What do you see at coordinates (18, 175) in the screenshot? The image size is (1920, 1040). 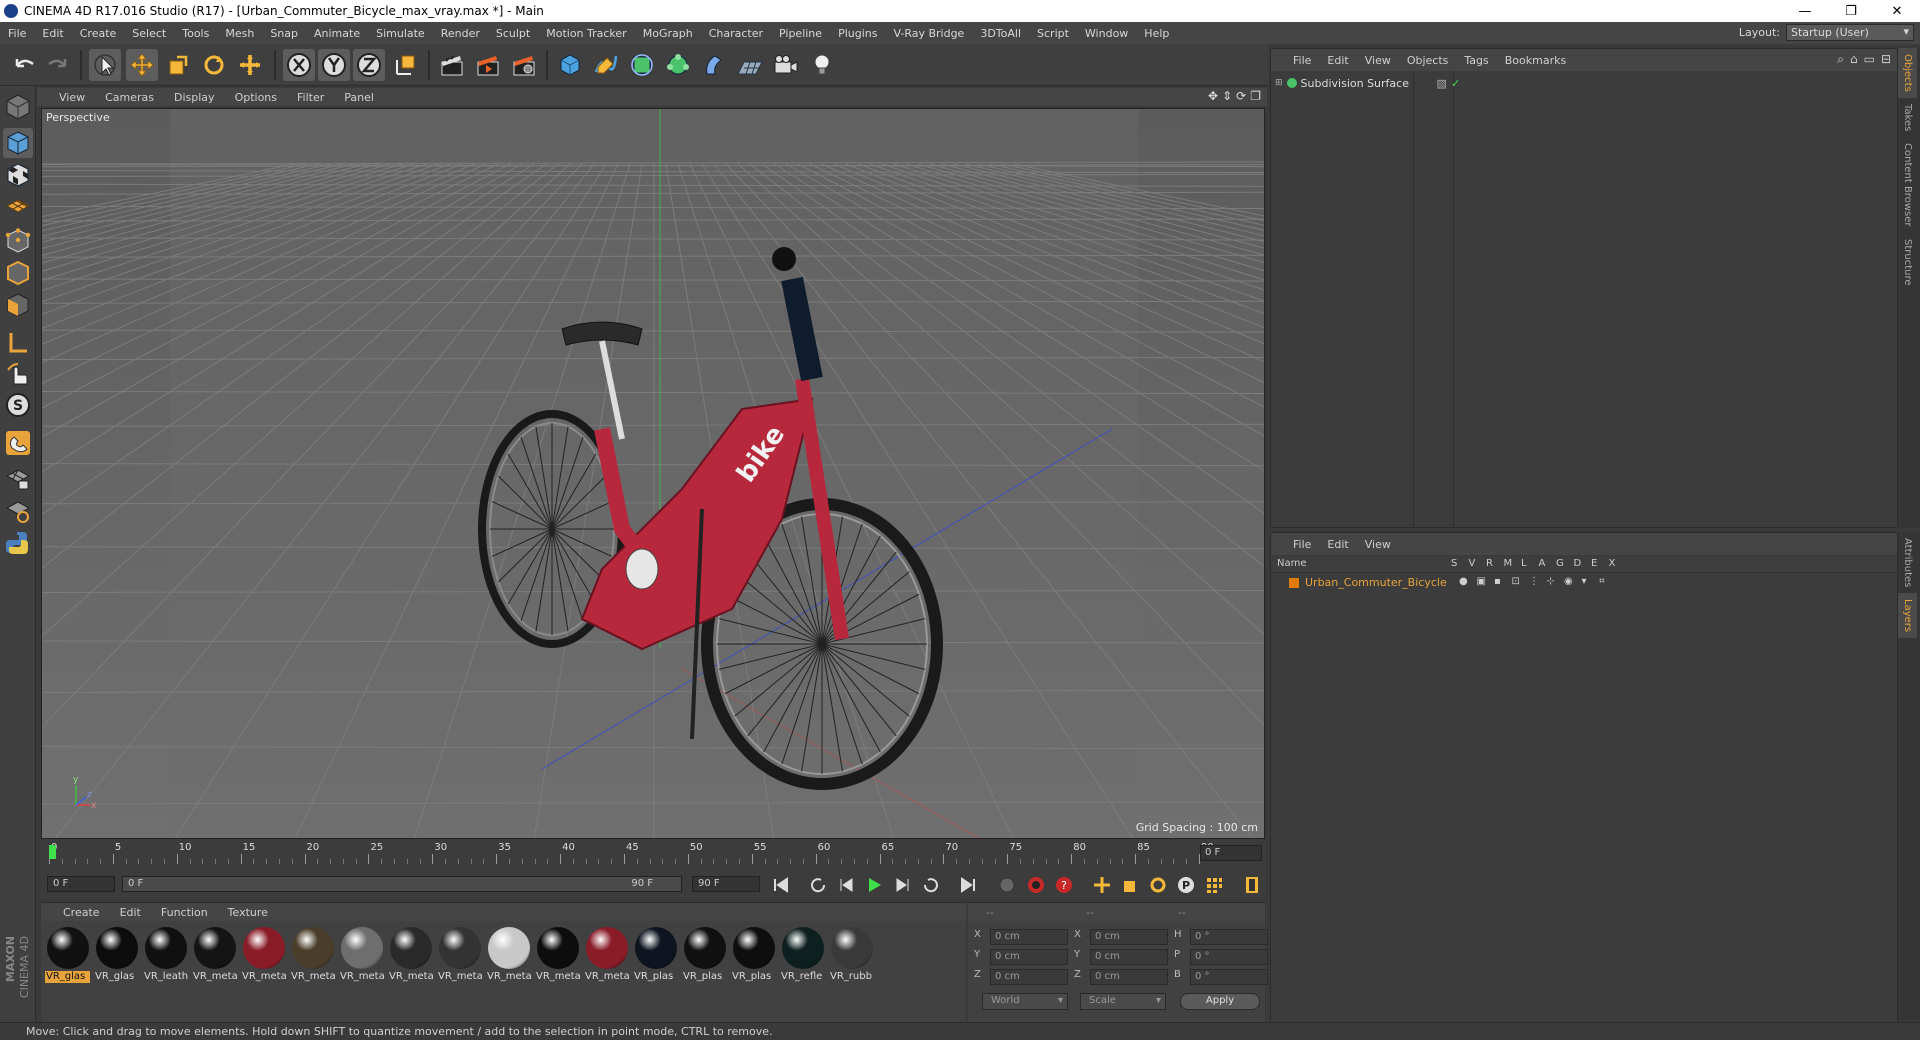 I see `texture-mode-button` at bounding box center [18, 175].